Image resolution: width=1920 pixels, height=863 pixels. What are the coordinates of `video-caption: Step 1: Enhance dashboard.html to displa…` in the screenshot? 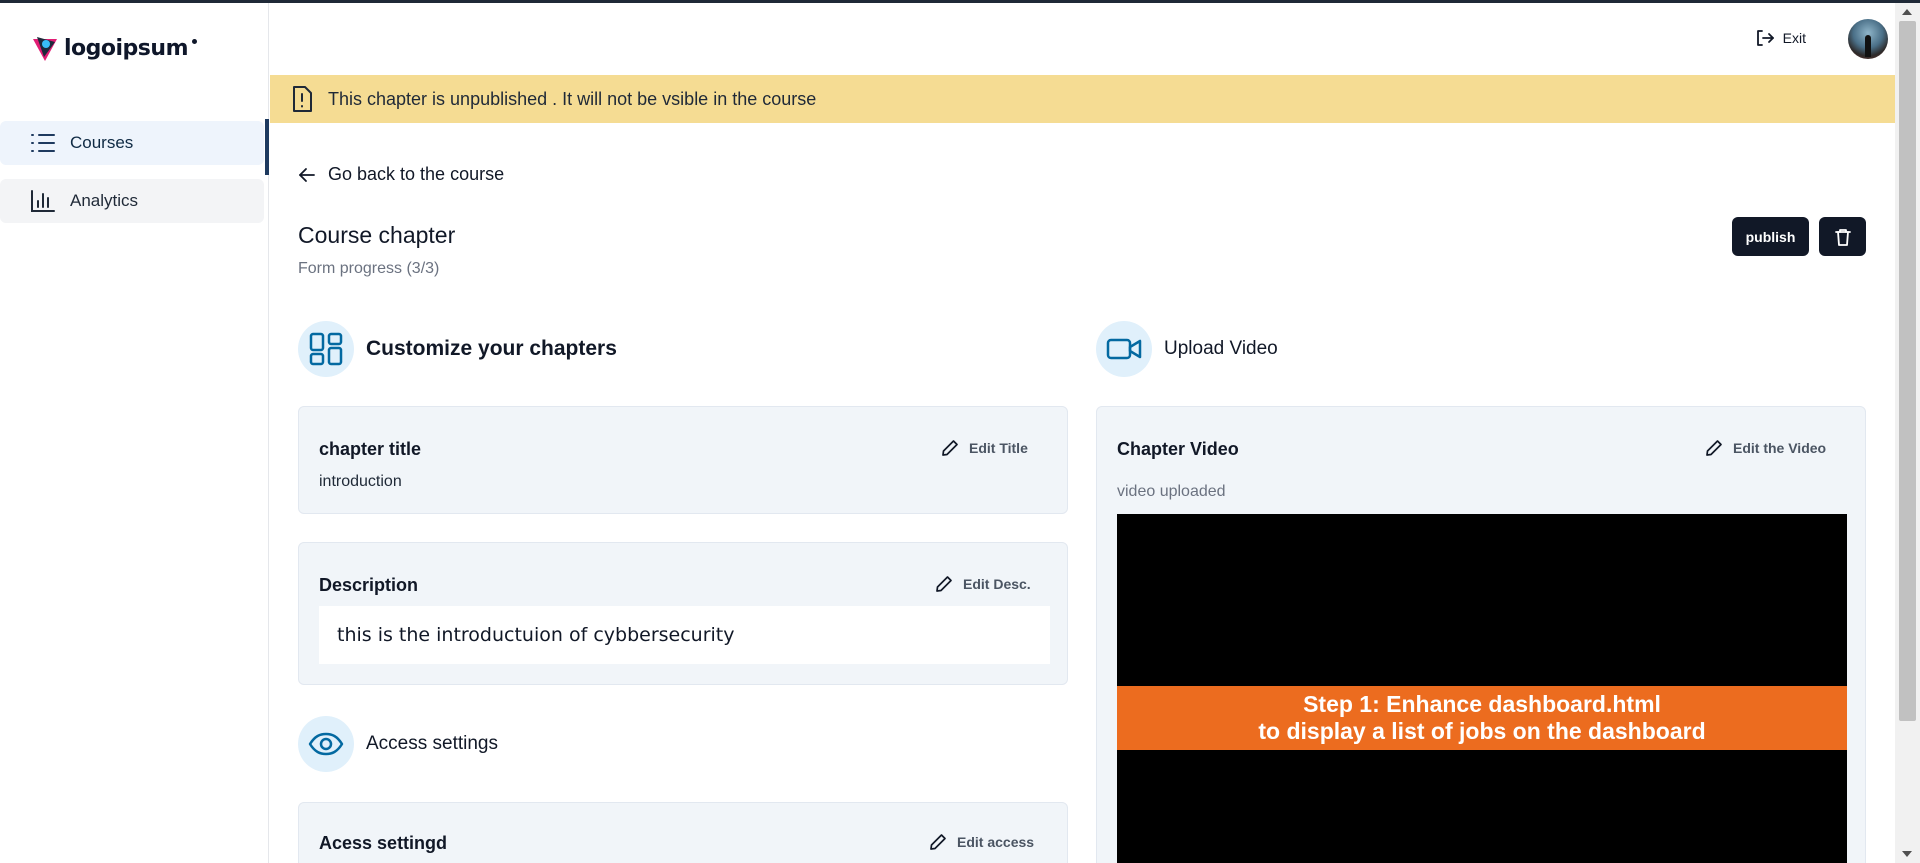 It's located at (1482, 718).